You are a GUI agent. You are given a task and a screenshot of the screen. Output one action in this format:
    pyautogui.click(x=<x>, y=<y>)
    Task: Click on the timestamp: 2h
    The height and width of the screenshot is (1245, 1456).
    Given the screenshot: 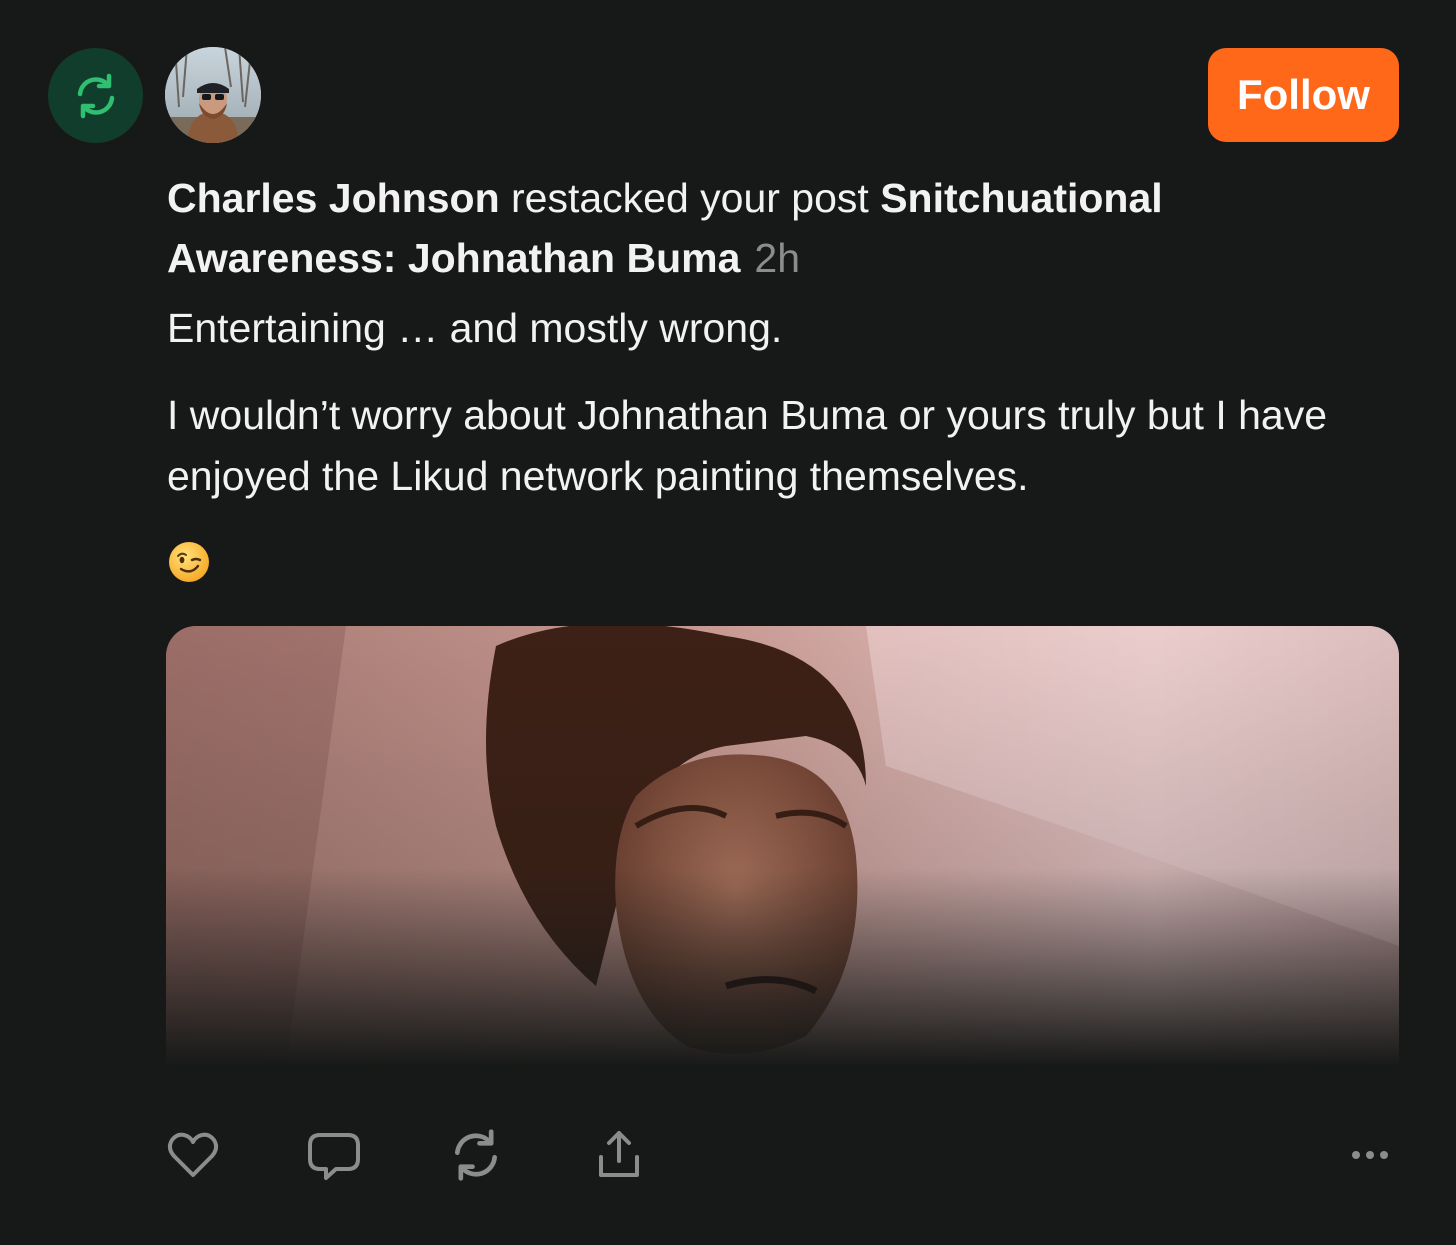 What is the action you would take?
    pyautogui.click(x=777, y=258)
    